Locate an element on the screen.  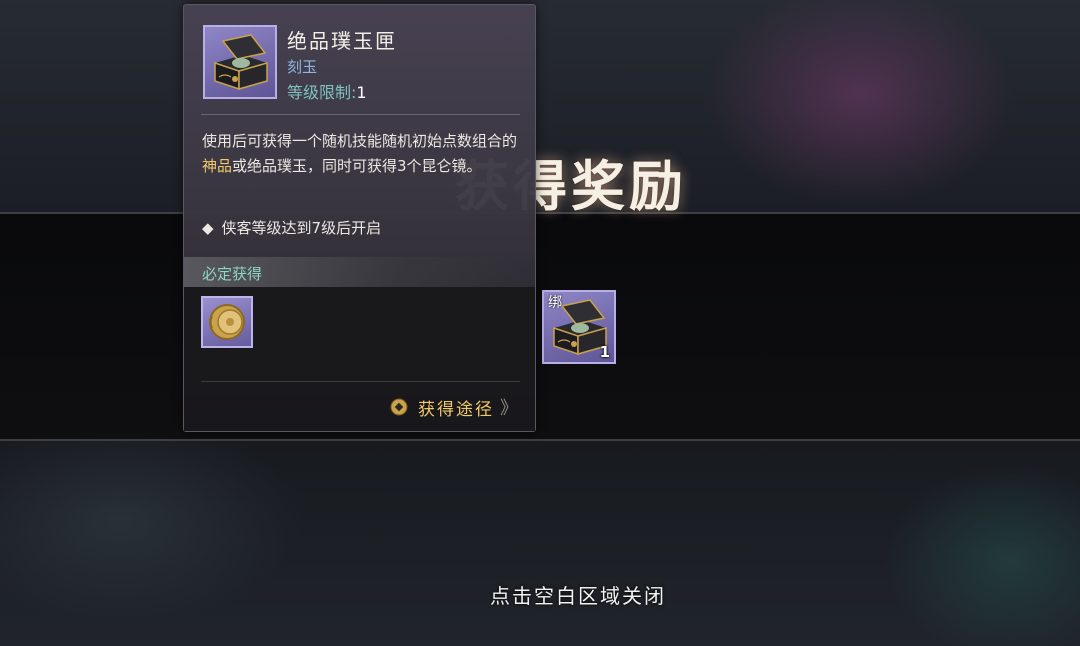
reward-item-slot: 绑 1 is located at coordinates (579, 327).